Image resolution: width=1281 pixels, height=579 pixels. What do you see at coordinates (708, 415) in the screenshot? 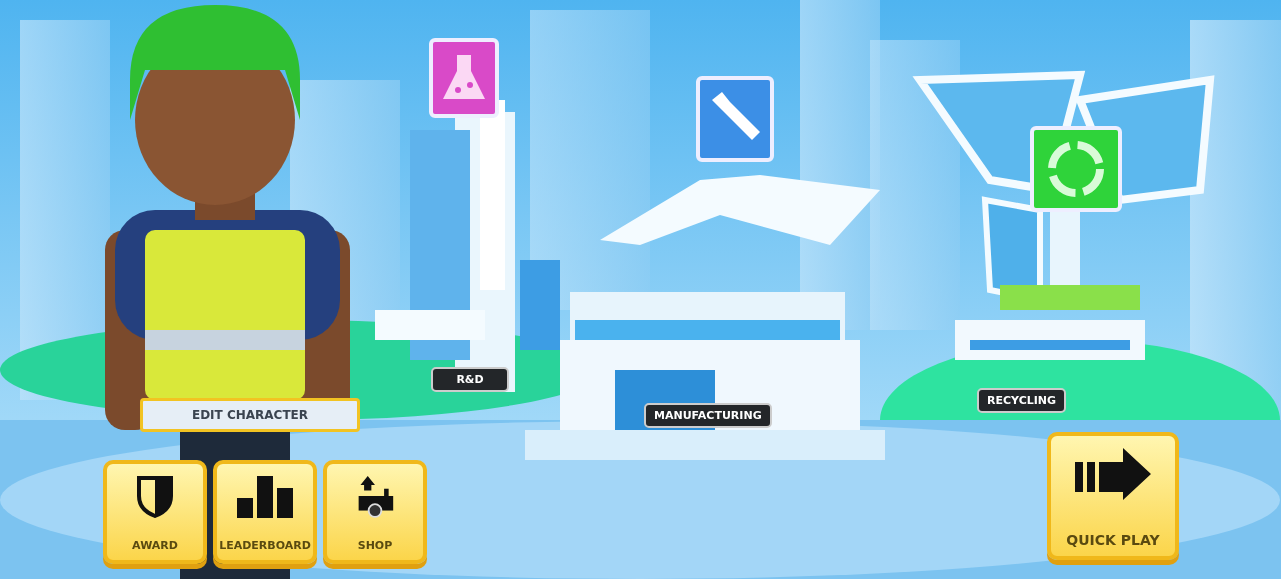
I see `building-label: MANUFACTURING` at bounding box center [708, 415].